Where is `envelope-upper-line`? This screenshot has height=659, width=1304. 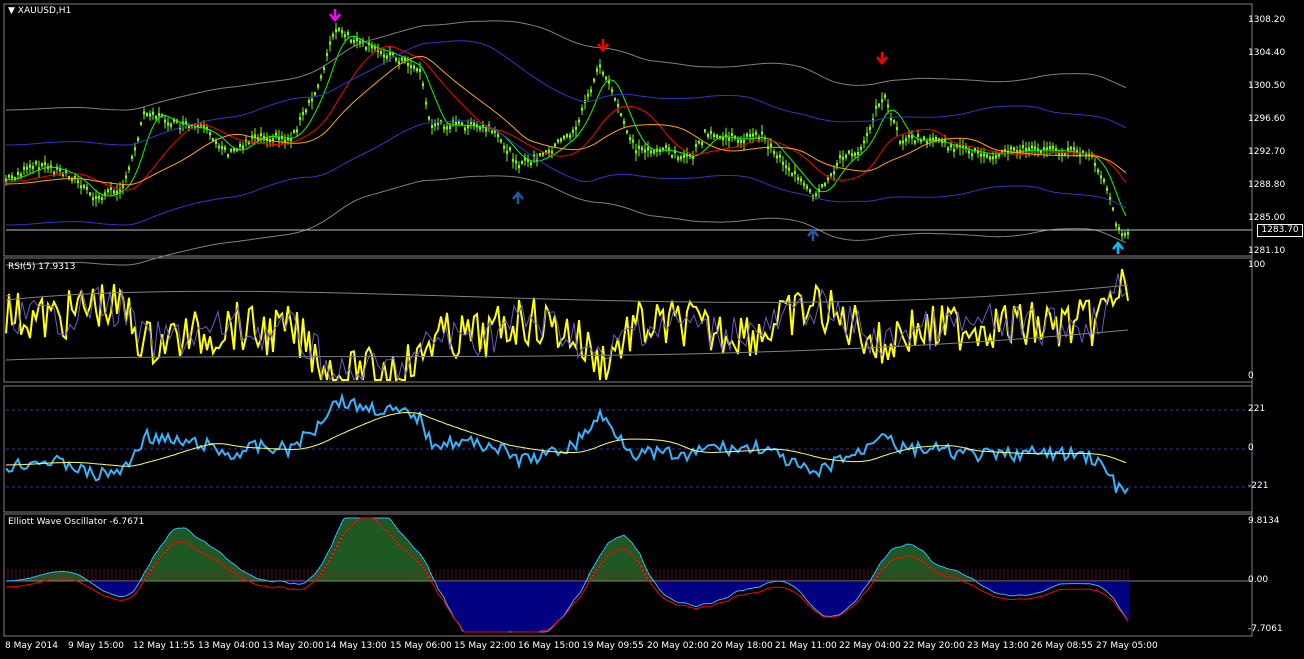
envelope-upper-line is located at coordinates (566, 93).